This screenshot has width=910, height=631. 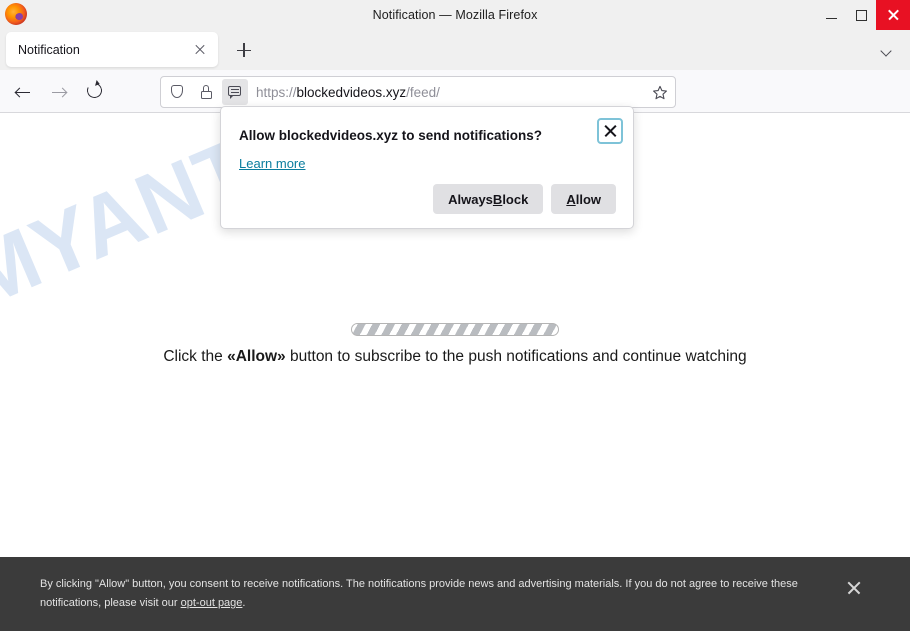 I want to click on reload-button, so click(x=96, y=92).